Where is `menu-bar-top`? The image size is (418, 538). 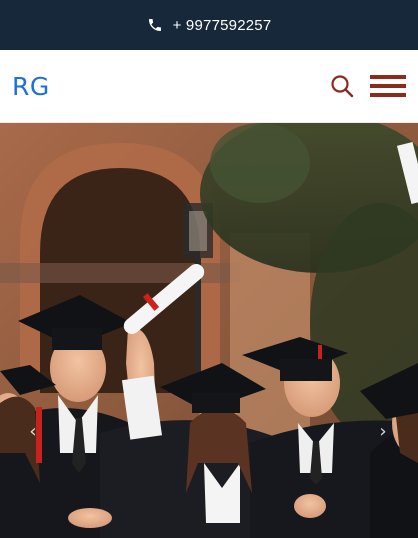 menu-bar-top is located at coordinates (388, 77).